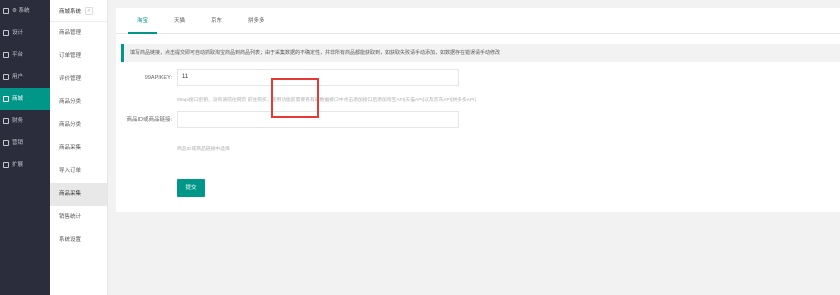  Describe the element at coordinates (25, 77) in the screenshot. I see `sidebar-item-users: 用户` at that location.